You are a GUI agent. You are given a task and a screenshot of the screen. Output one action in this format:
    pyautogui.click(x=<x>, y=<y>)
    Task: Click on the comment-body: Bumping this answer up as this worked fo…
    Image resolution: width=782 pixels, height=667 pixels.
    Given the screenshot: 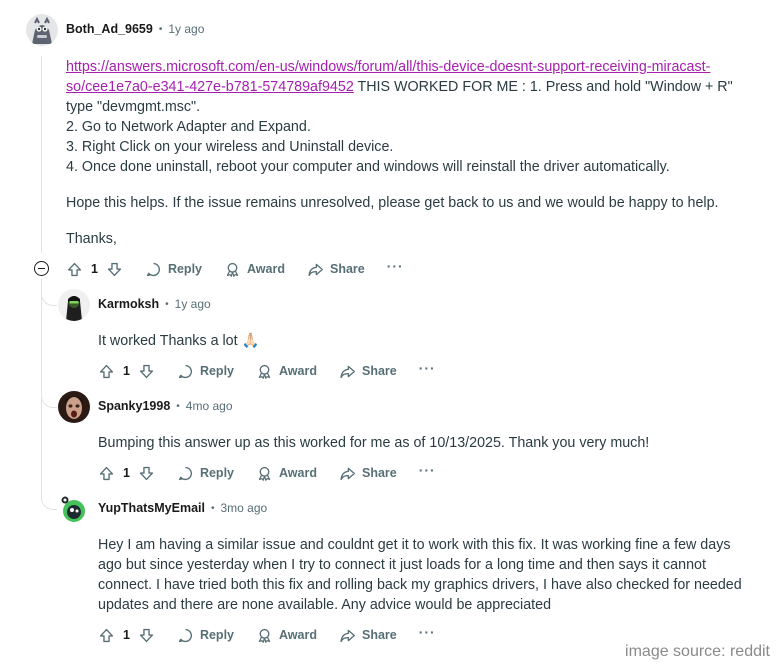 What is the action you would take?
    pyautogui.click(x=428, y=443)
    